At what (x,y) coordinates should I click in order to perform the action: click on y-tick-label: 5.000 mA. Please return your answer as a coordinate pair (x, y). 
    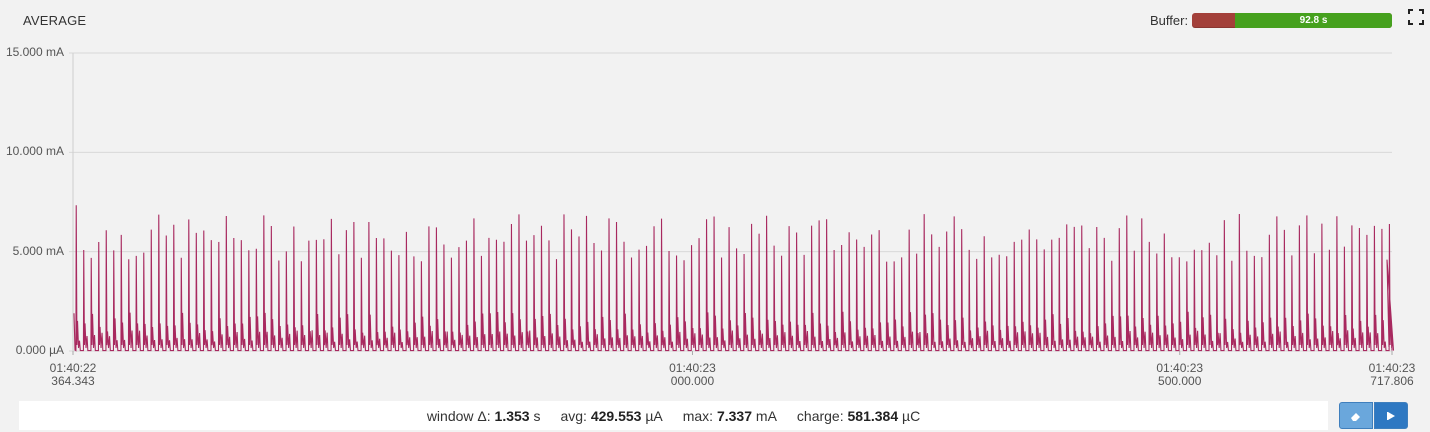
    Looking at the image, I should click on (38, 250).